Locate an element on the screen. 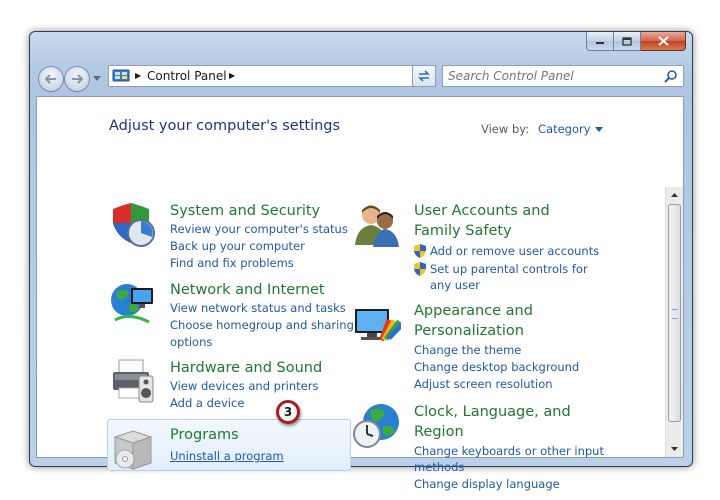 The height and width of the screenshot is (500, 720). navigation-bar: ▶ Control Panel ▶ ▼ is located at coordinates (361, 78).